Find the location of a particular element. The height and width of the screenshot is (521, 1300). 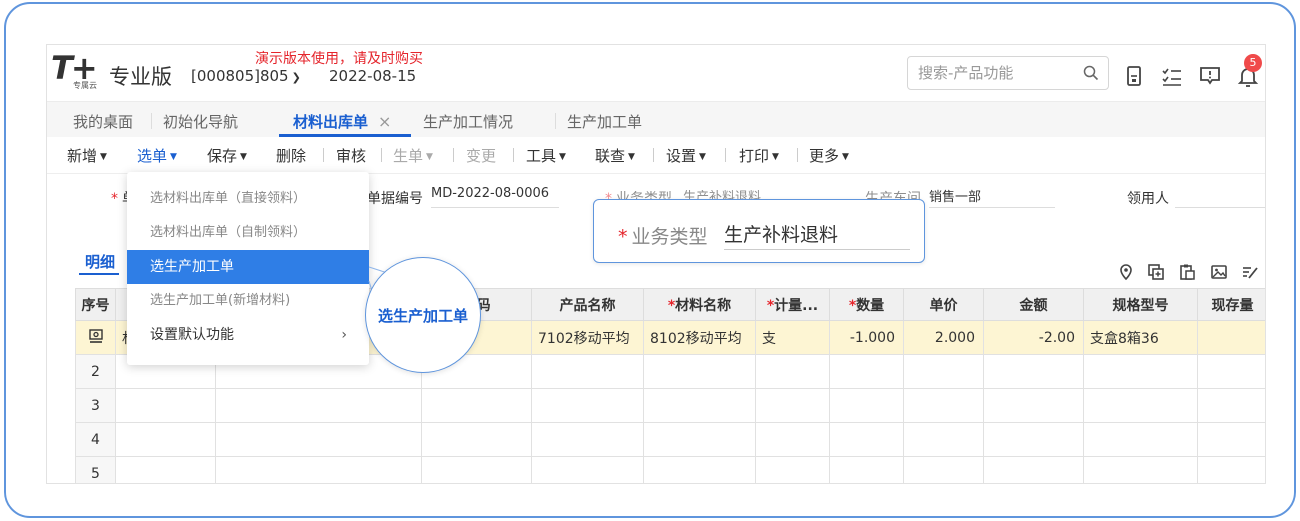

new-button: 新增 ▼ is located at coordinates (87, 155).